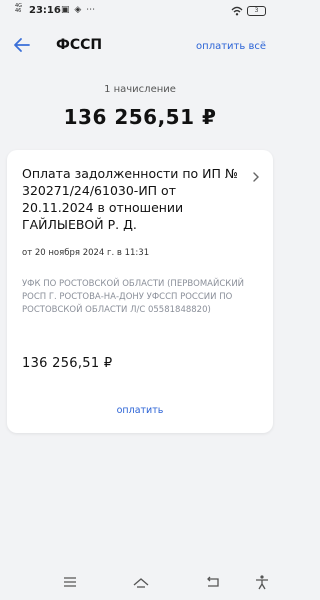 The height and width of the screenshot is (600, 320). I want to click on charge-amount: 136 256,51 ₽, so click(67, 363).